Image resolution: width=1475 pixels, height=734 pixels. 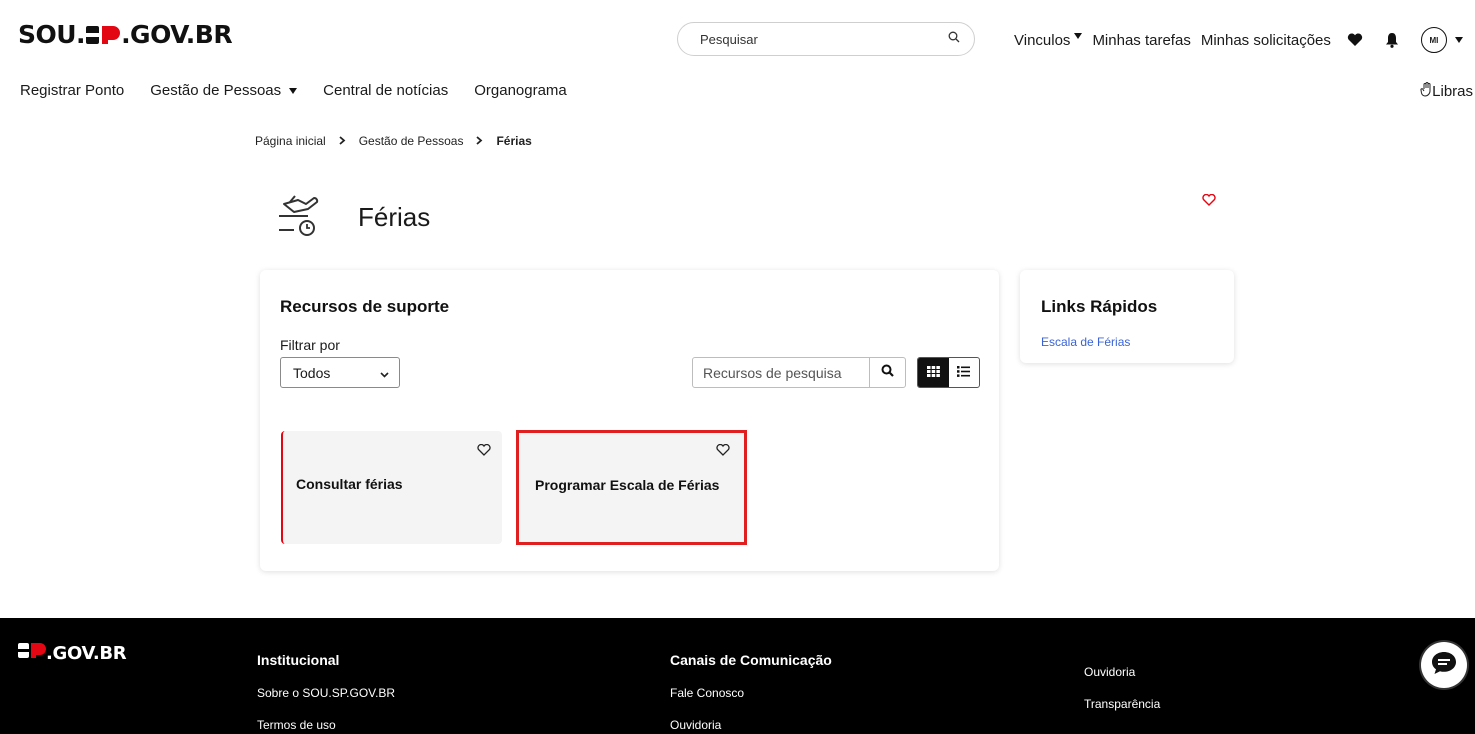 I want to click on nav-central-de-noticias: Central de notícias, so click(x=385, y=90).